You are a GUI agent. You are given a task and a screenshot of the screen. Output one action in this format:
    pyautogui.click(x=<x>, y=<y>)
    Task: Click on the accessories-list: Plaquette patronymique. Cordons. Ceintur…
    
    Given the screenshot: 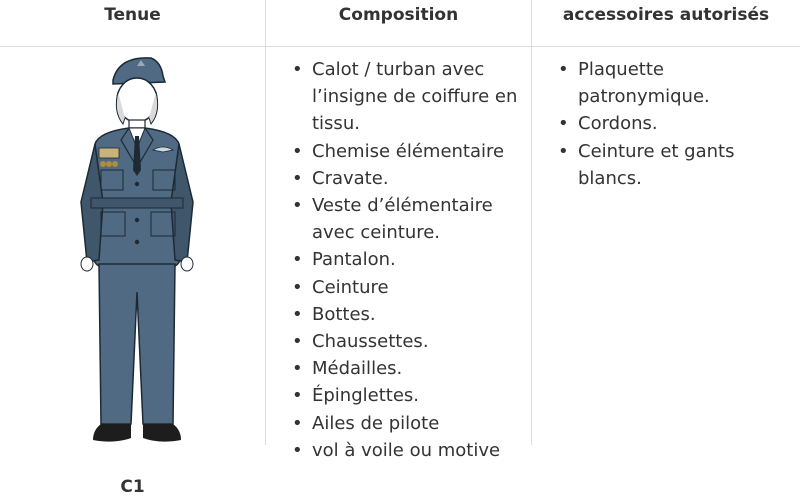 What is the action you would take?
    pyautogui.click(x=675, y=124)
    